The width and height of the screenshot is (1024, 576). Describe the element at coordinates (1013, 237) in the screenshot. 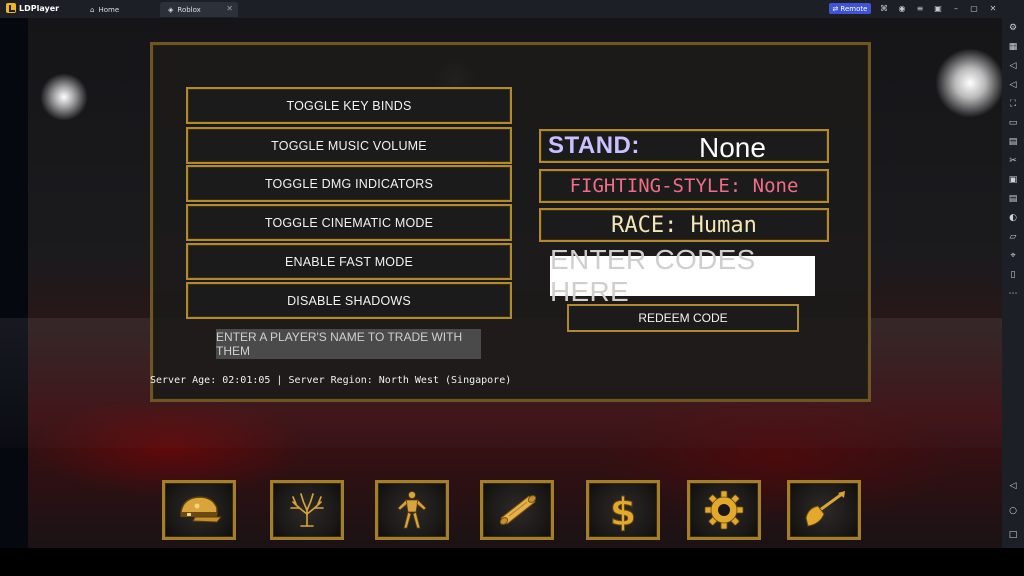

I see `folder-icon: ▱` at that location.